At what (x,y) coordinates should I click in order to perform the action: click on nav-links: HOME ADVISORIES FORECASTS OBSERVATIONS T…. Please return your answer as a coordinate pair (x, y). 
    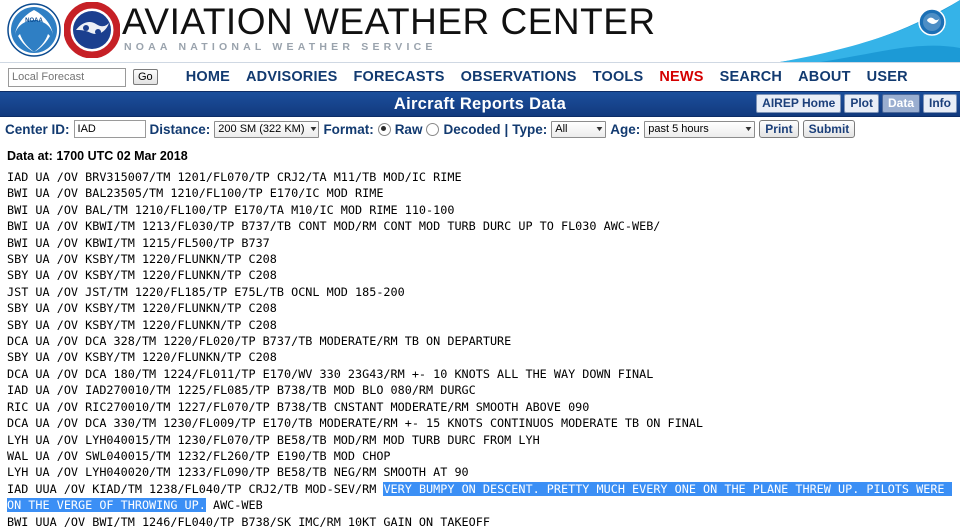
    Looking at the image, I should click on (547, 77).